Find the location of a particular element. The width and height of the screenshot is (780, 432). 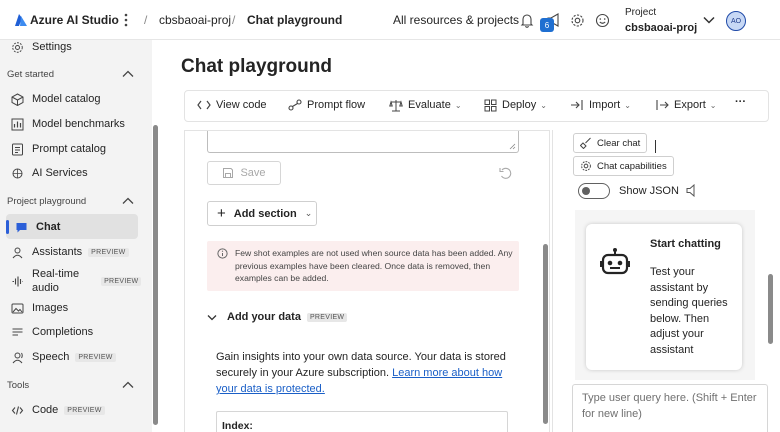

more-options-button: ··· is located at coordinates (740, 102).